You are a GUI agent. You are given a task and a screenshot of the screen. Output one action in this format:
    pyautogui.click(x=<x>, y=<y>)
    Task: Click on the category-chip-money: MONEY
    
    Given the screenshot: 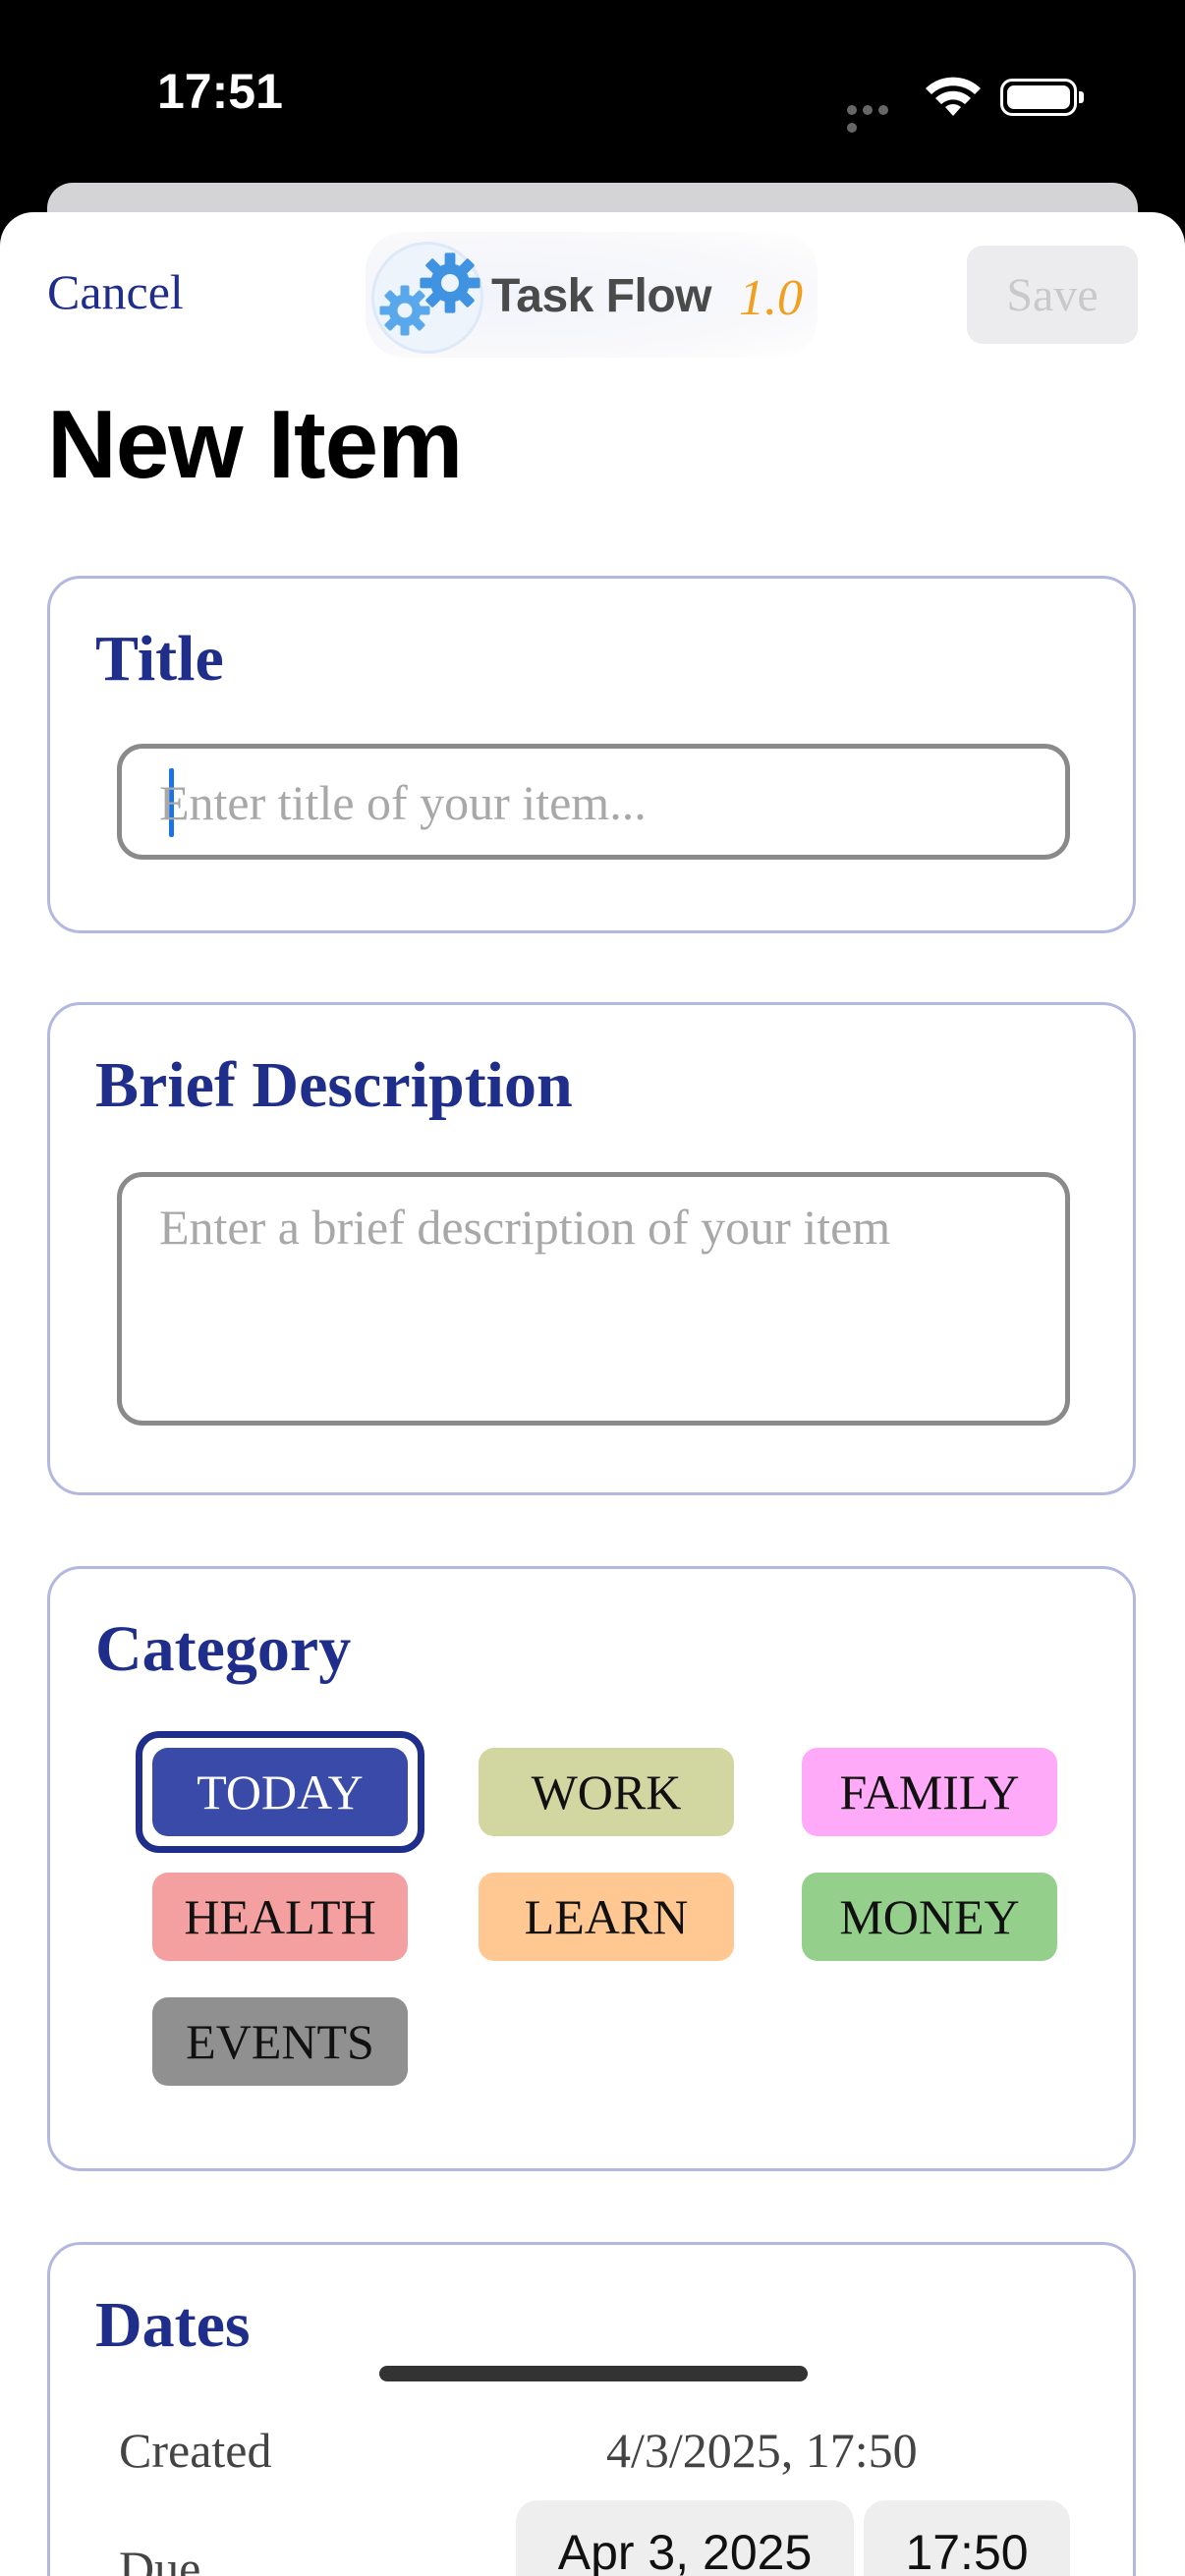 What is the action you would take?
    pyautogui.click(x=930, y=1917)
    